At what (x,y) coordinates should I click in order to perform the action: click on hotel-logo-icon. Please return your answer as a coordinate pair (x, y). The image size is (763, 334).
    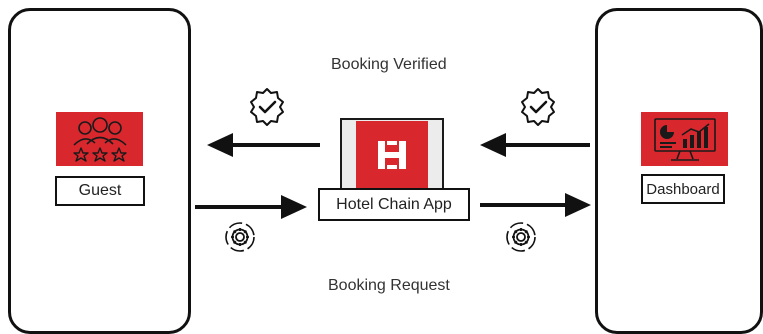
    Looking at the image, I should click on (392, 154).